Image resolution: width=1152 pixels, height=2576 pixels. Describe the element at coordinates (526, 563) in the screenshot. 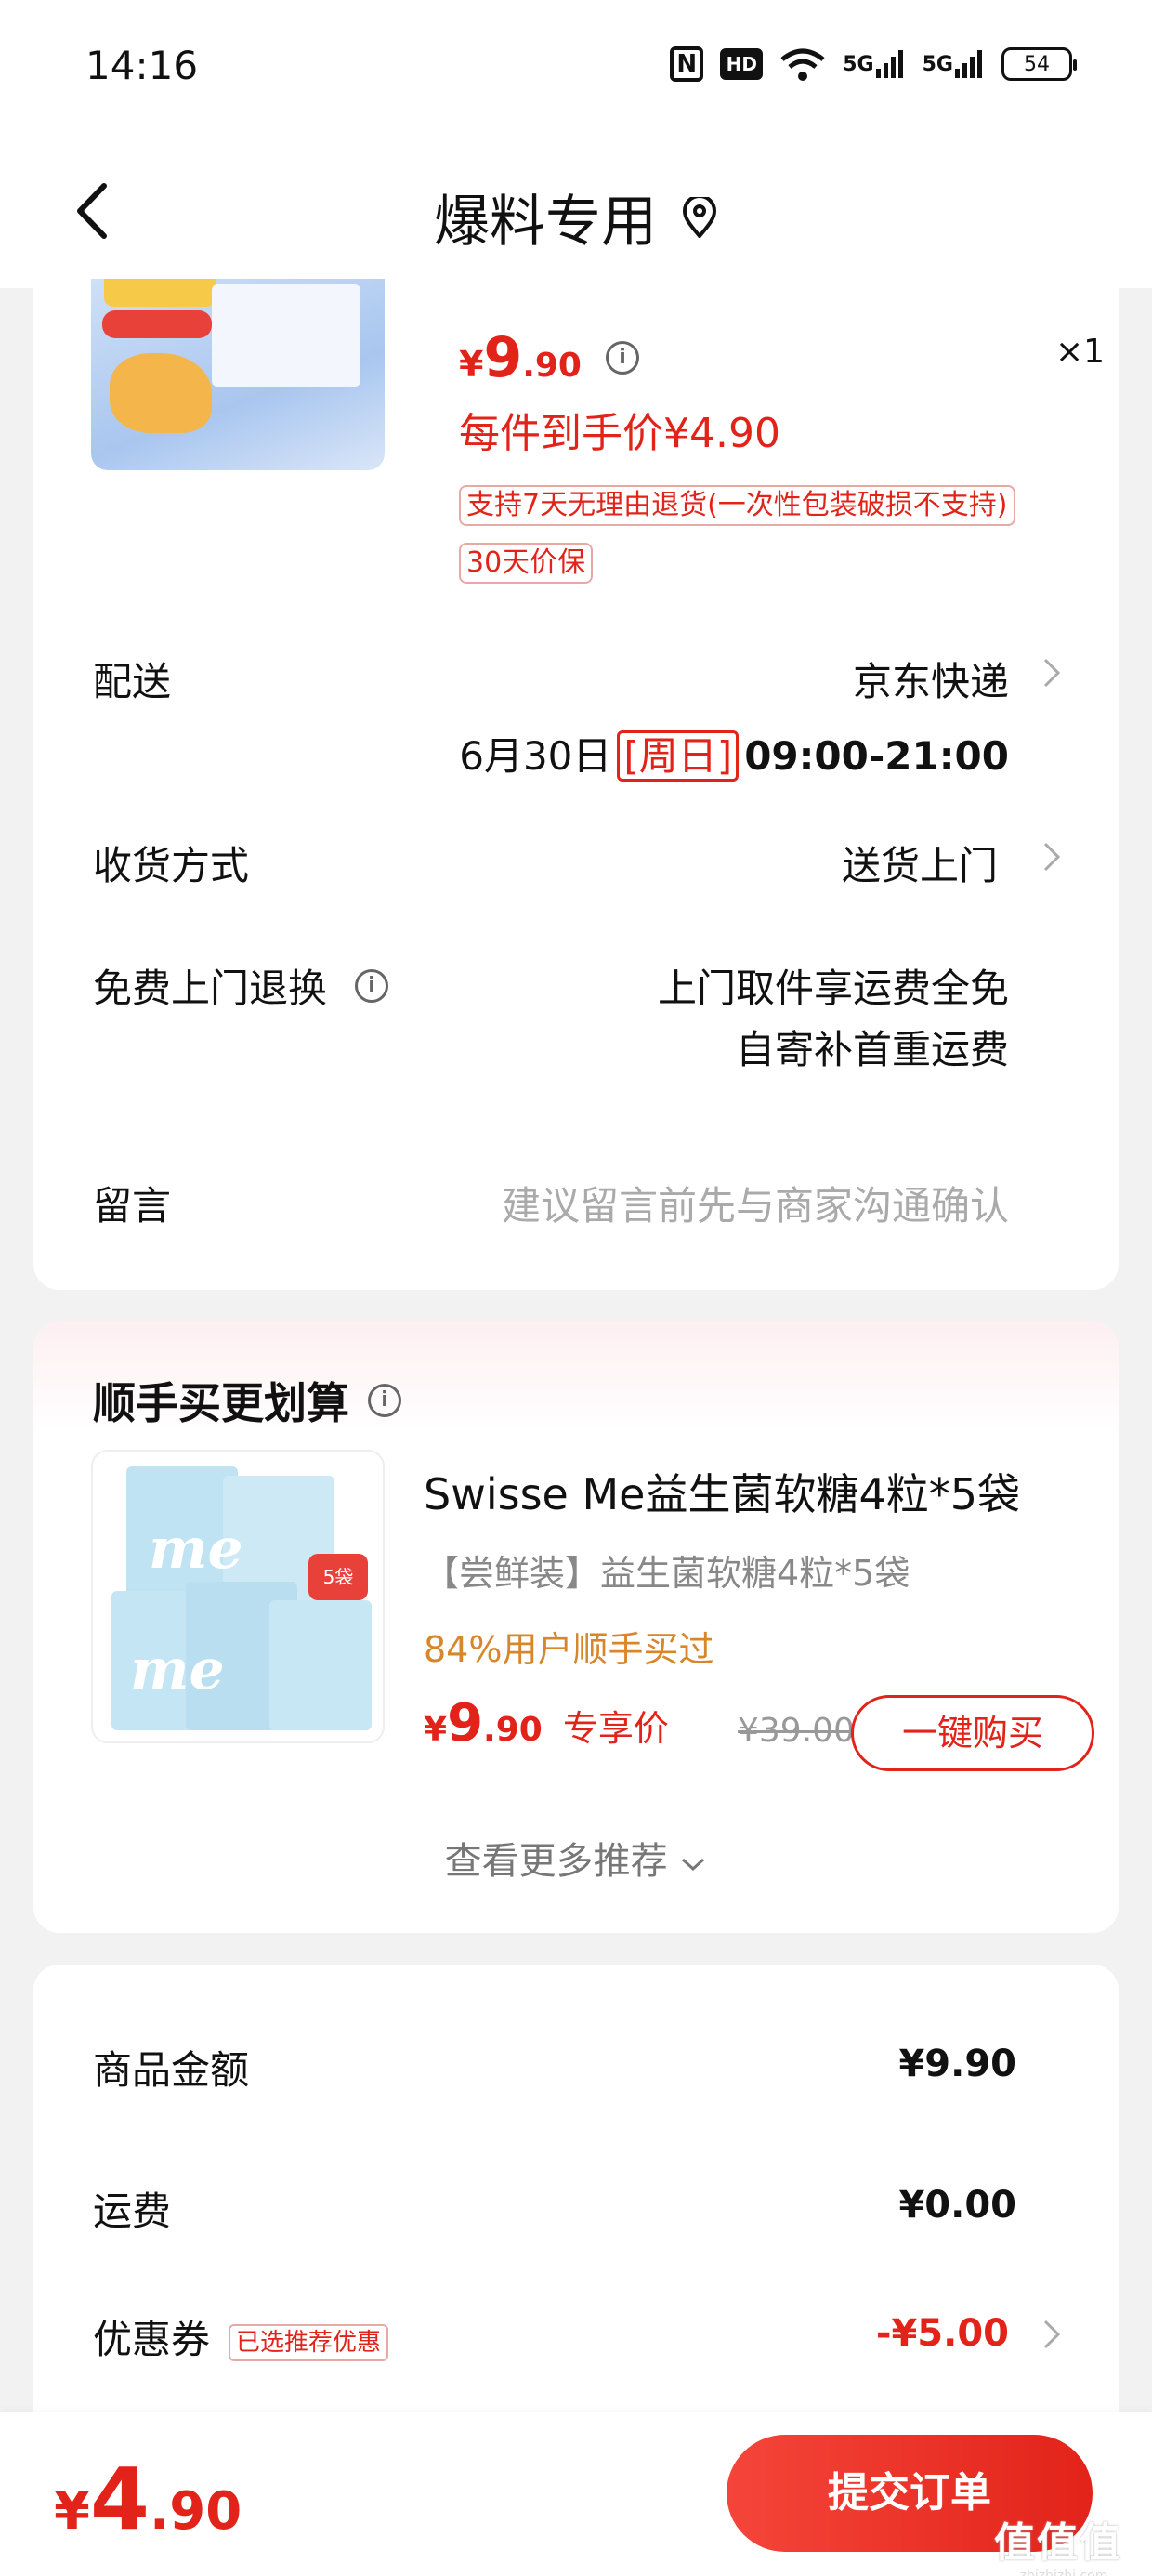

I see `price-protect-tag: 30天价保` at that location.